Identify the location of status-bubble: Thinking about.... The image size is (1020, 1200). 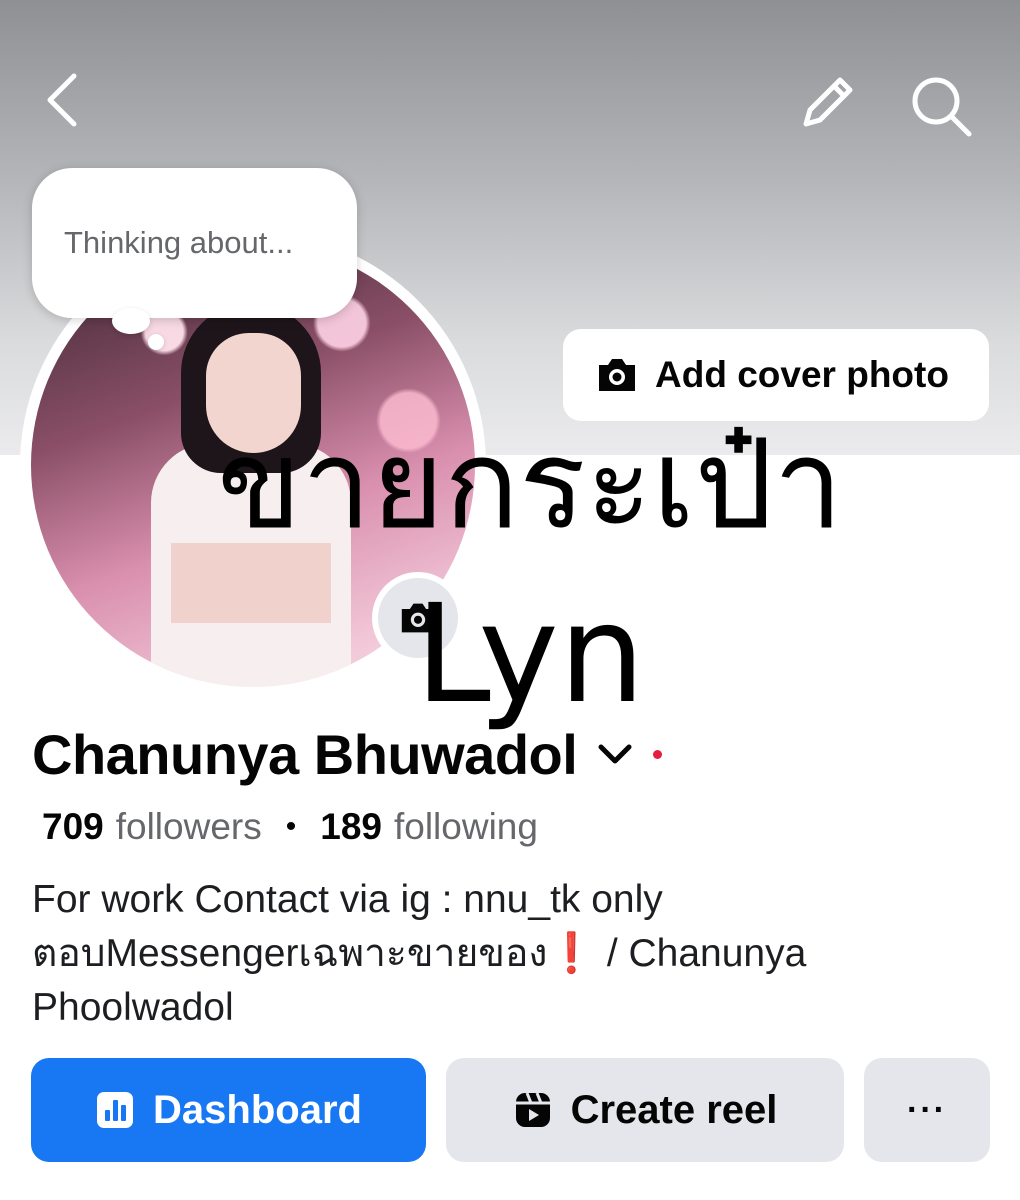
(194, 243).